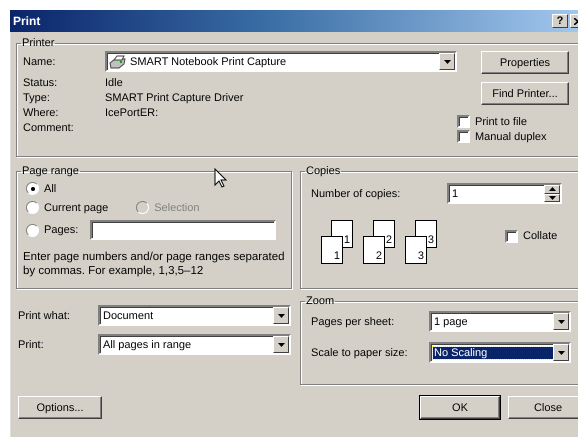 Image resolution: width=578 pixels, height=437 pixels. Describe the element at coordinates (525, 62) in the screenshot. I see `properties-button: Properties` at that location.